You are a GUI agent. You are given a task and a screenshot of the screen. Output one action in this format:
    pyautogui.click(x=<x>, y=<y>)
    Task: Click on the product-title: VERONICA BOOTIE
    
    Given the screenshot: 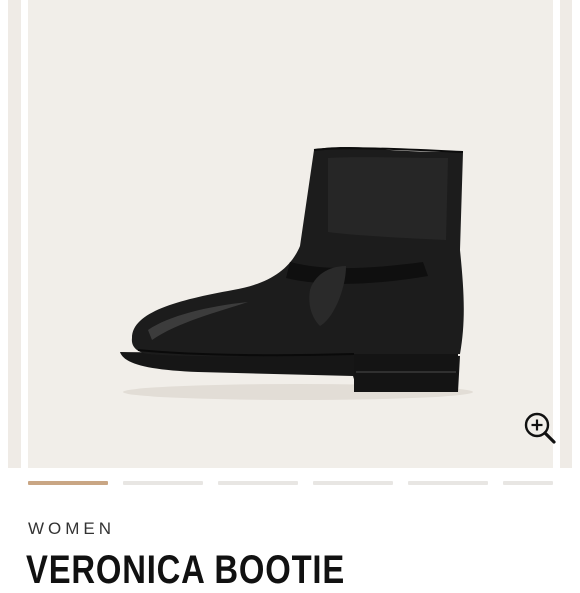 What is the action you would take?
    pyautogui.click(x=186, y=570)
    